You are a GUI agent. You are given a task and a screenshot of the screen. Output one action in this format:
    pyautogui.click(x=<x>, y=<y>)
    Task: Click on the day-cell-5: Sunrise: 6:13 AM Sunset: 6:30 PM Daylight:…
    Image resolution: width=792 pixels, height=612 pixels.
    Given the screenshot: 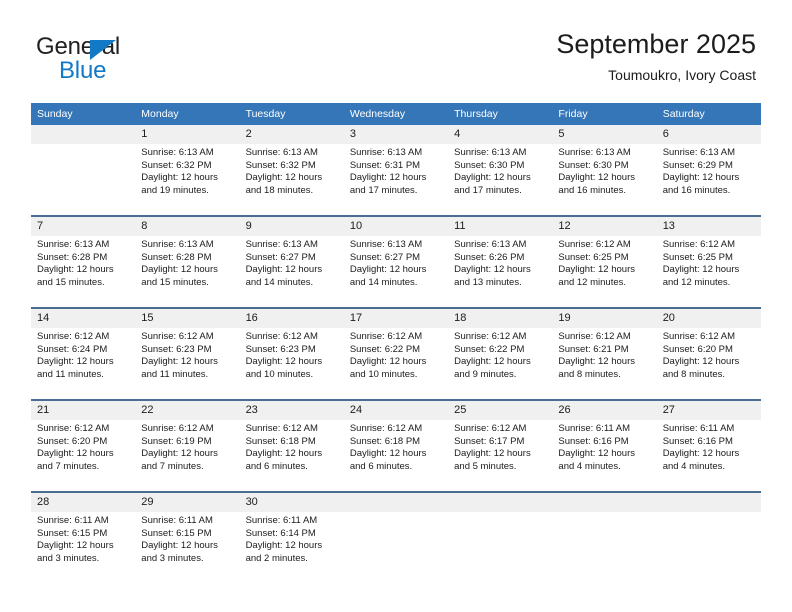 What is the action you would take?
    pyautogui.click(x=604, y=180)
    